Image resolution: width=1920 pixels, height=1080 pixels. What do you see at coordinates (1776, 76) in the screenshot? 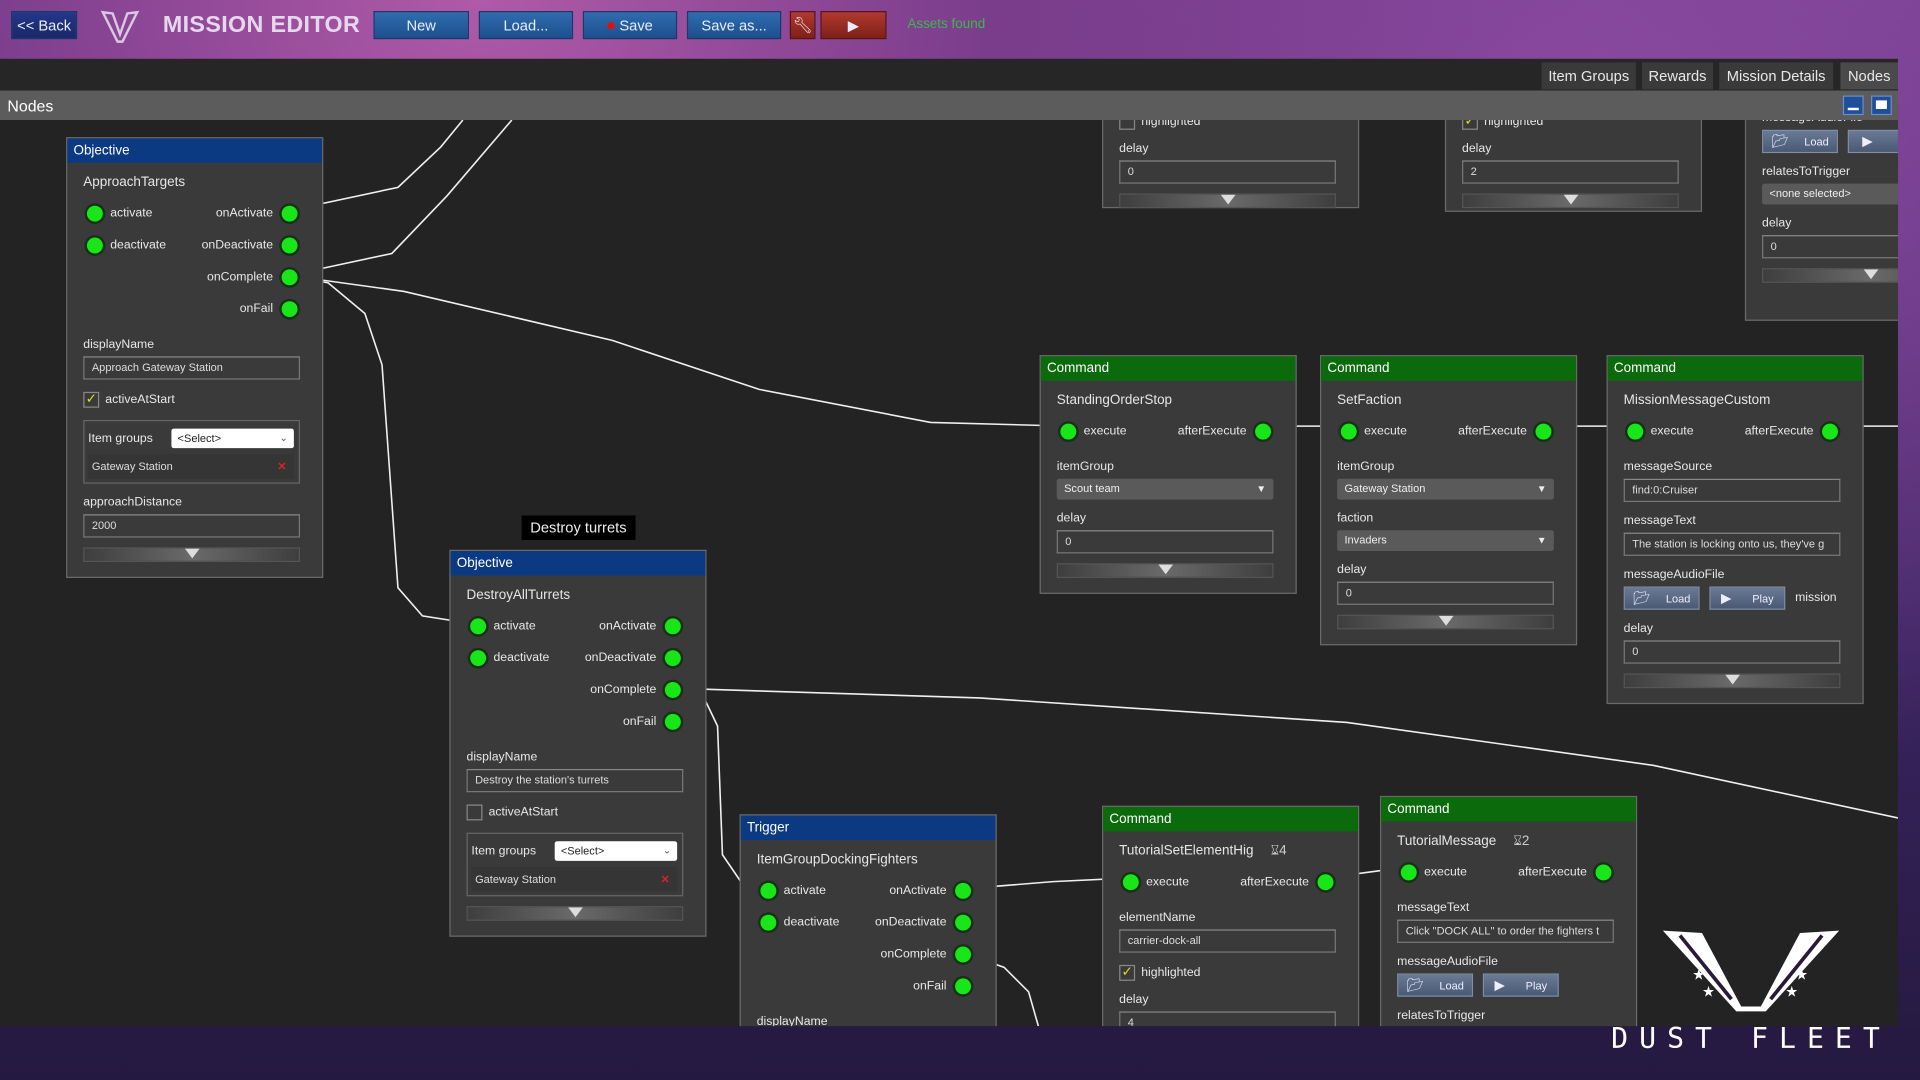
I see `tab-mission-details: Mission Details` at bounding box center [1776, 76].